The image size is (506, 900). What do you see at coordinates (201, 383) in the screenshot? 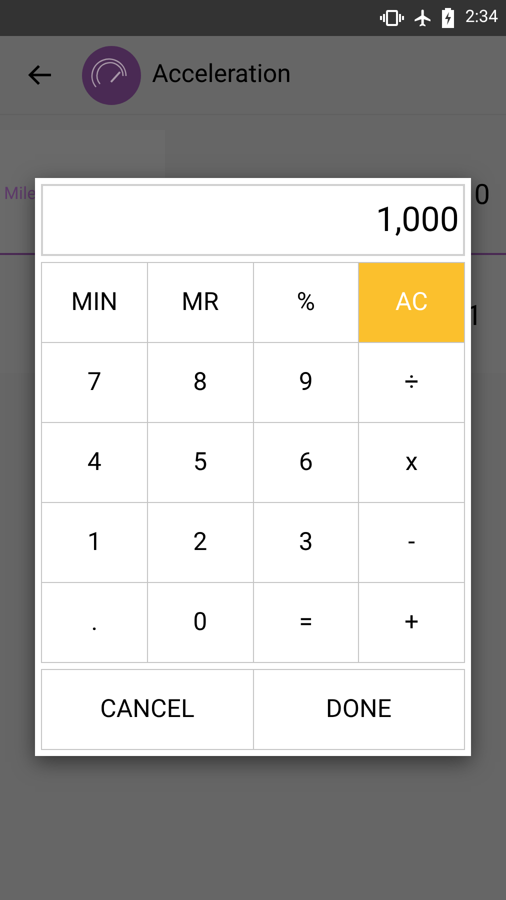
I see `calculator-key: 8` at bounding box center [201, 383].